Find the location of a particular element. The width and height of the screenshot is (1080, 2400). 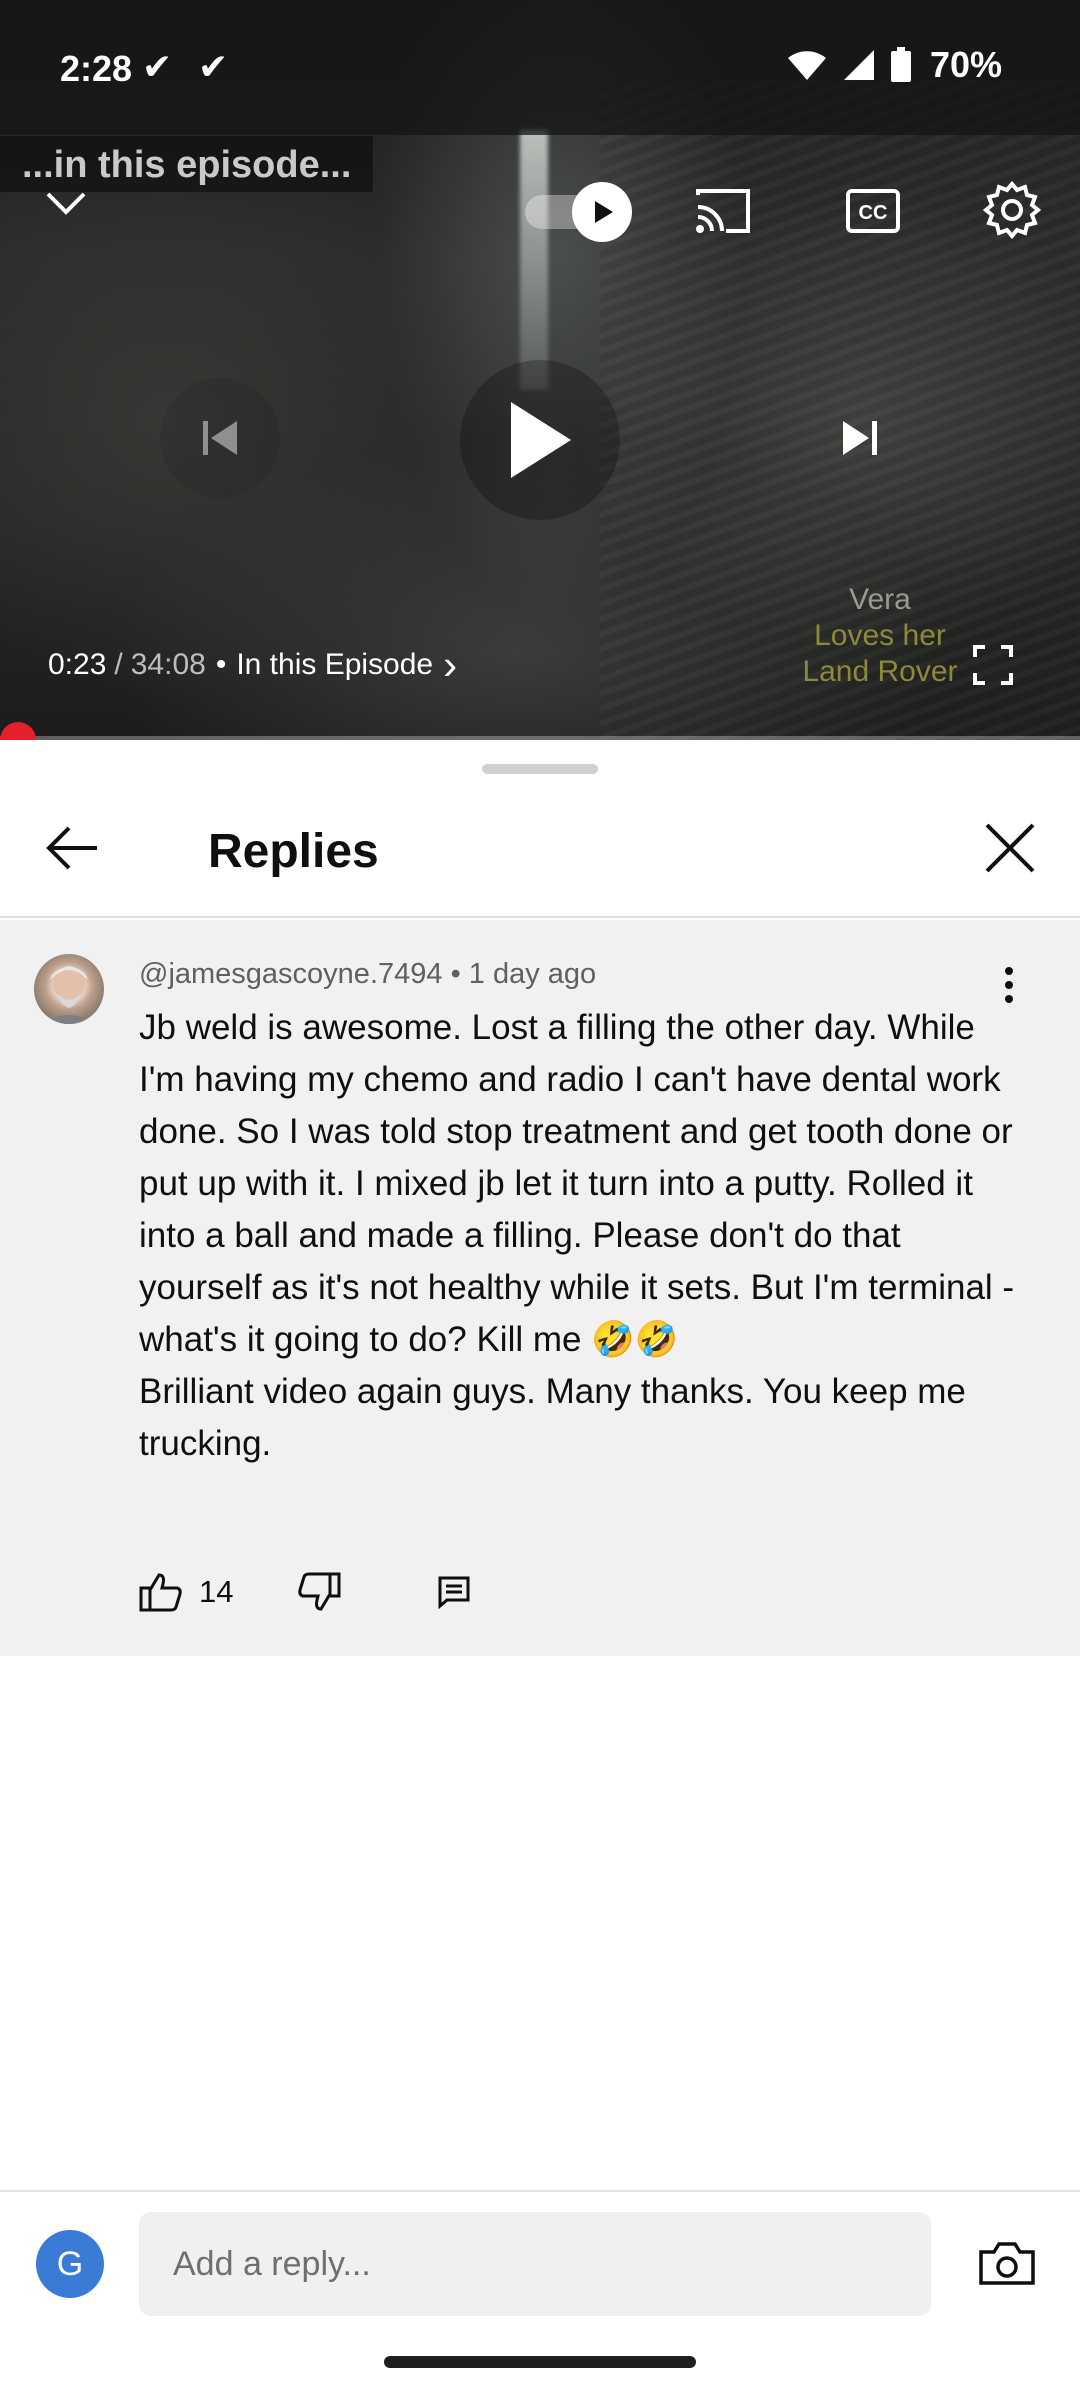

battery-icon is located at coordinates (900, 64).